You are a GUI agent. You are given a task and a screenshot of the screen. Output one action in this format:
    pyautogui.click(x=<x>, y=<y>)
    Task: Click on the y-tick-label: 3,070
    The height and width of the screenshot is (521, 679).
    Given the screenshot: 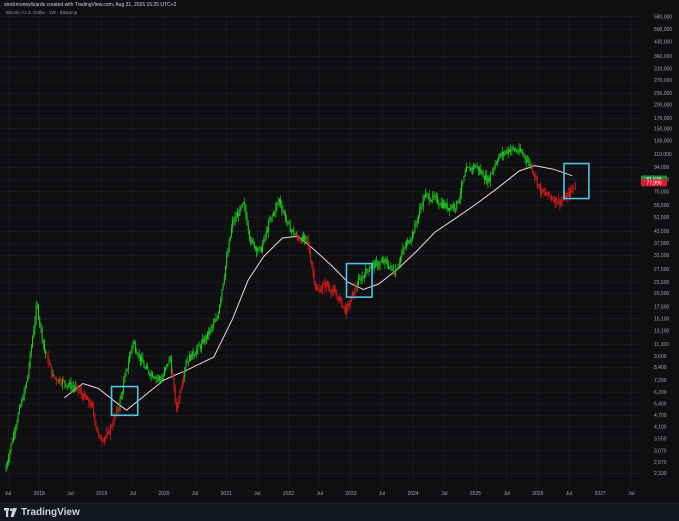 What is the action you would take?
    pyautogui.click(x=660, y=451)
    